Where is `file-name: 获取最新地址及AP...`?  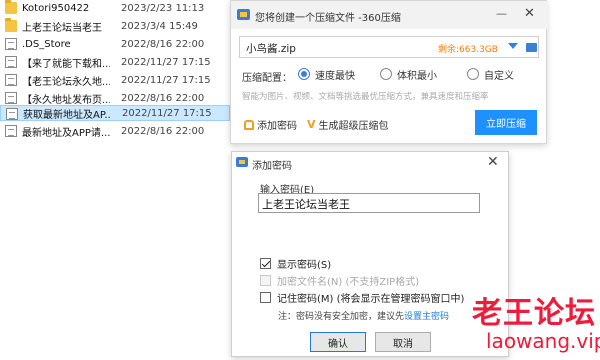
file-name: 获取最新地址及AP... is located at coordinates (67, 115).